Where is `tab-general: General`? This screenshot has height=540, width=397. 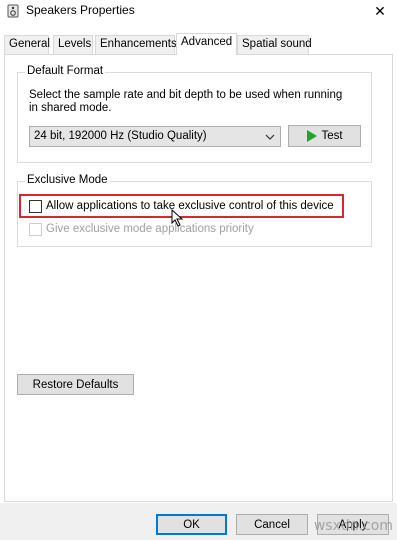 tab-general: General is located at coordinates (27, 44).